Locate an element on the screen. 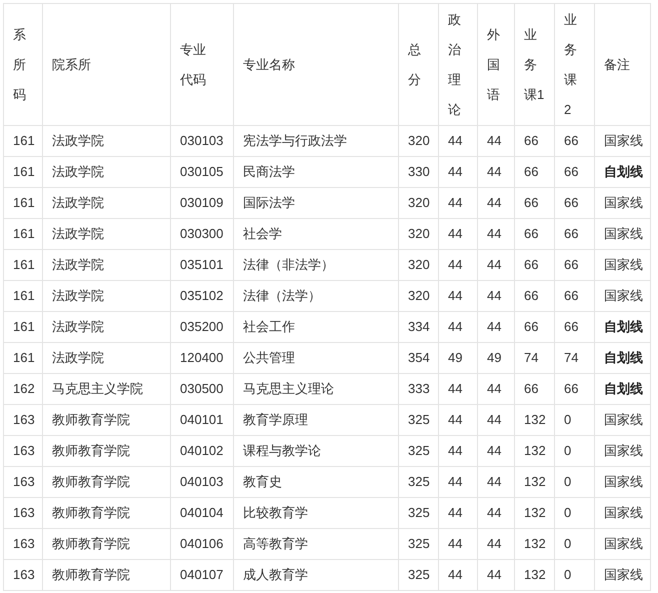  table-cell: 040106 is located at coordinates (202, 544).